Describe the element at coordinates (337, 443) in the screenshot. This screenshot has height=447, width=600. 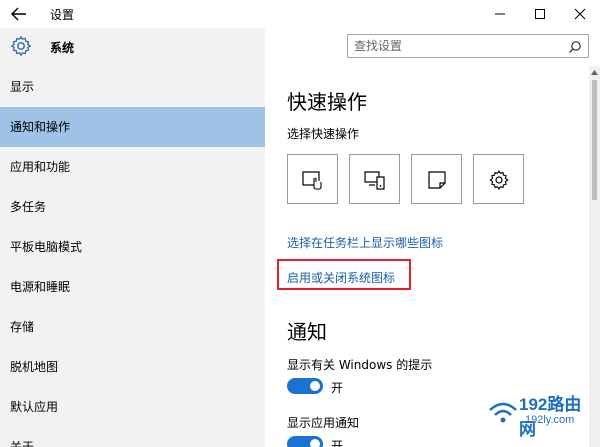
I see `app-notifications-state: 开` at that location.